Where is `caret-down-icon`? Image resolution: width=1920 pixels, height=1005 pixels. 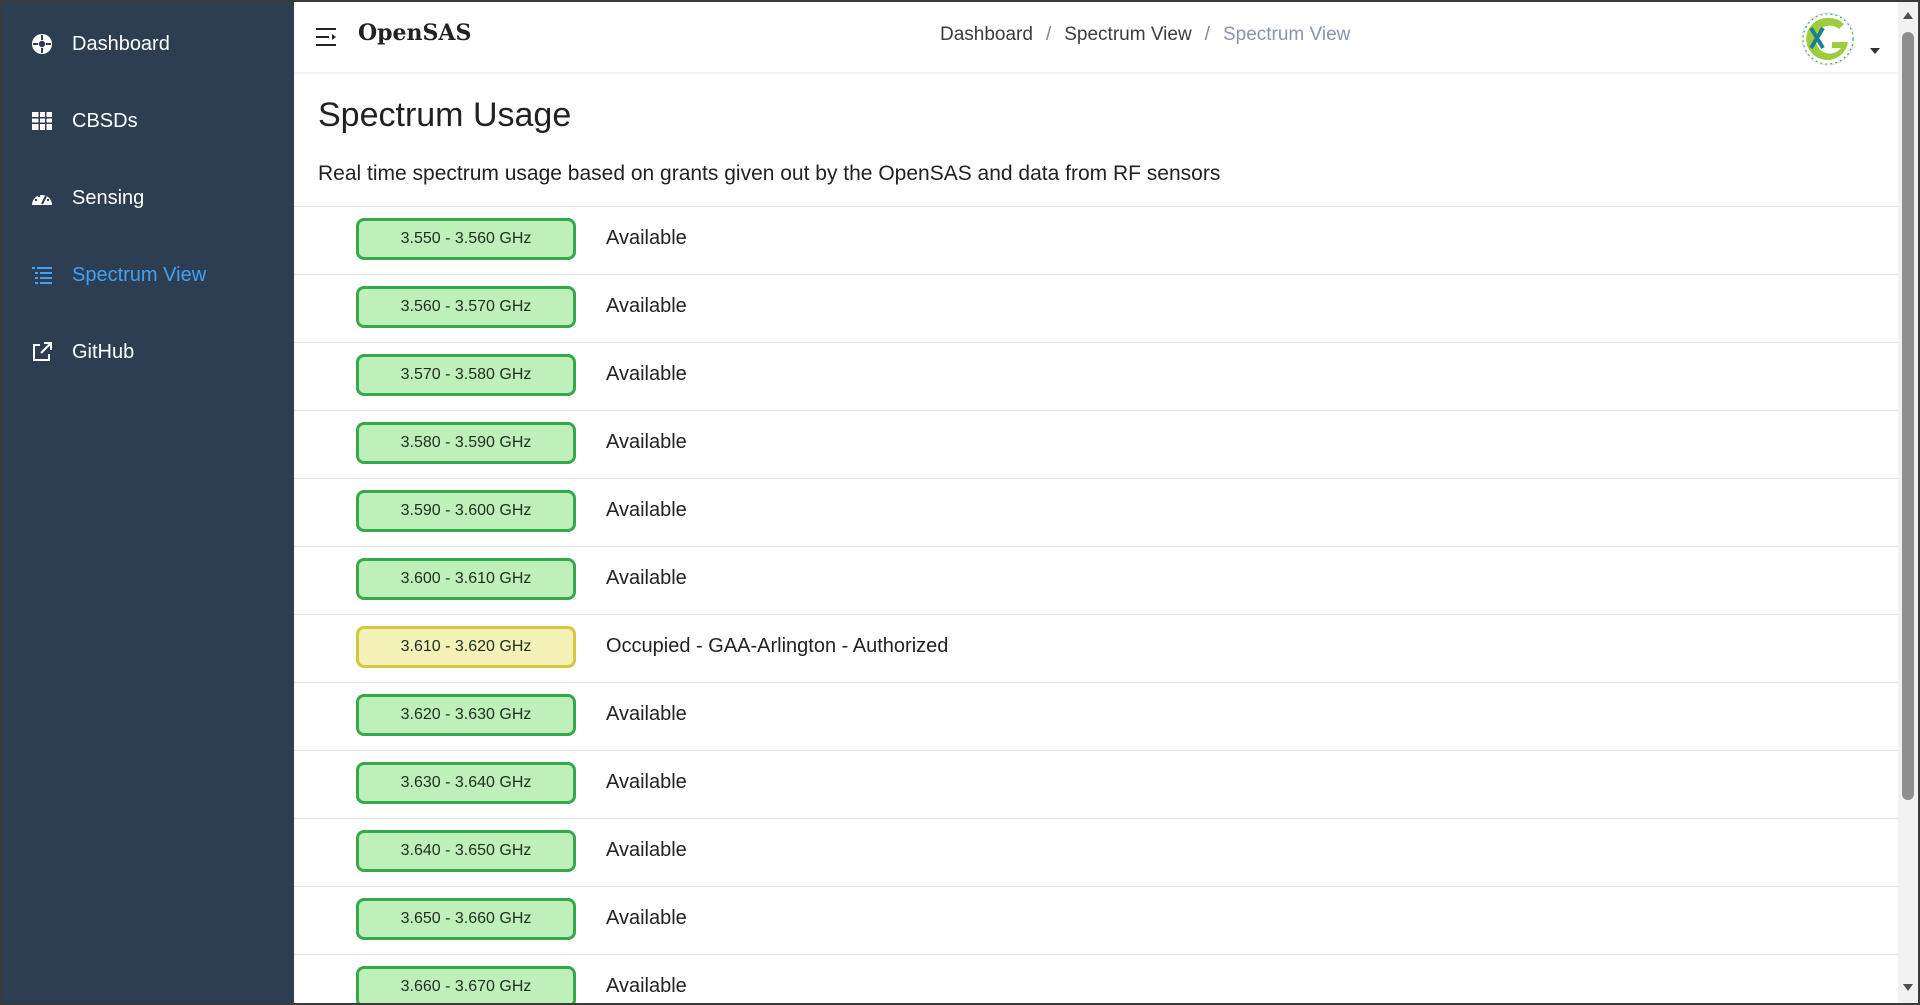
caret-down-icon is located at coordinates (1875, 51).